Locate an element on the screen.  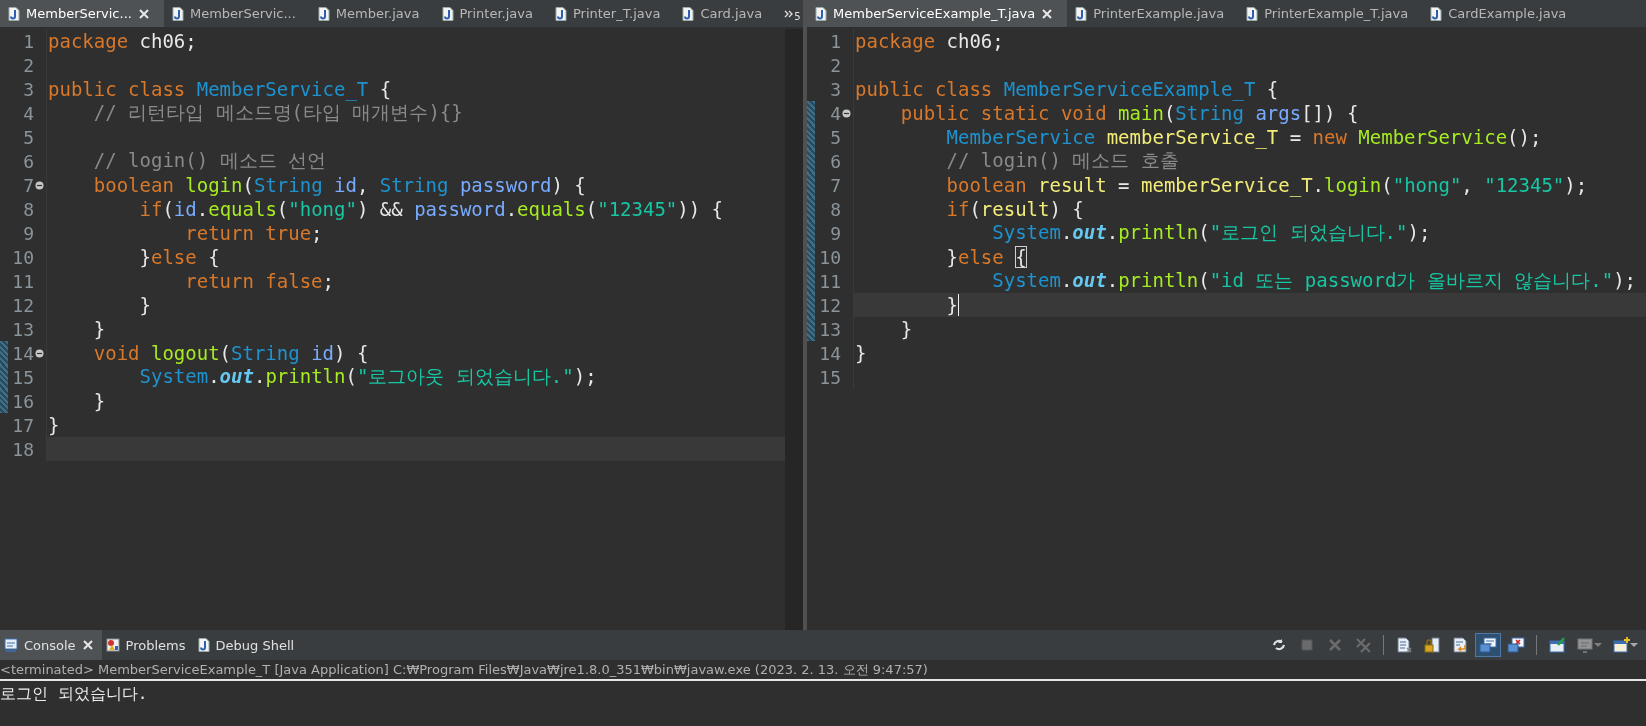
console-icon is located at coordinates (11, 645).